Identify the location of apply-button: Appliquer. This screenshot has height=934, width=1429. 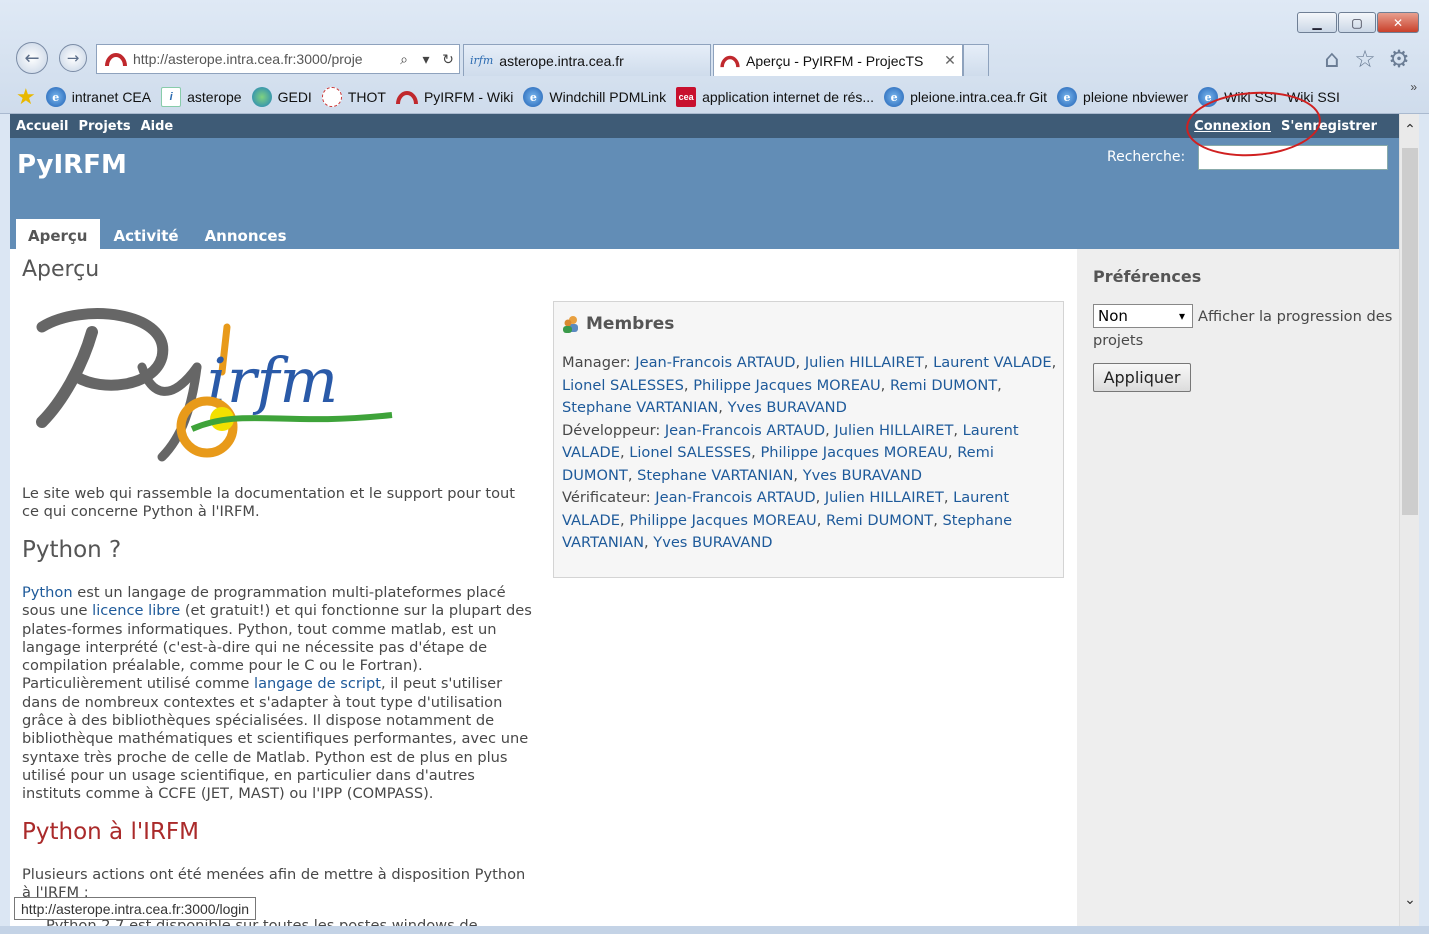
(1142, 377).